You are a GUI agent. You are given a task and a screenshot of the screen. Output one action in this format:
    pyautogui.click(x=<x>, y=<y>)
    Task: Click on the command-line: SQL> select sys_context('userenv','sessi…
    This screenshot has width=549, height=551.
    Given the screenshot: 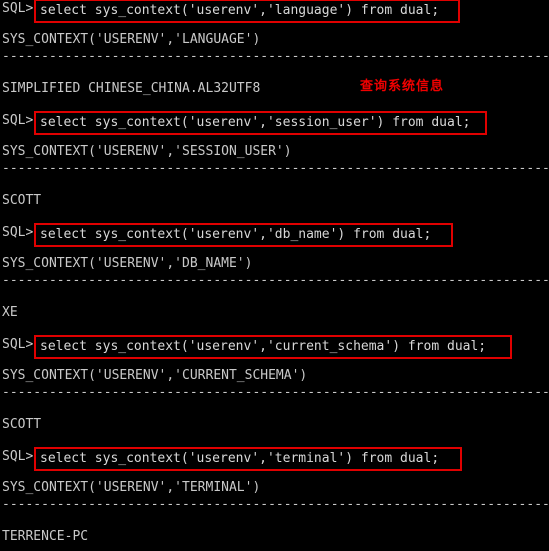 What is the action you would take?
    pyautogui.click(x=274, y=123)
    